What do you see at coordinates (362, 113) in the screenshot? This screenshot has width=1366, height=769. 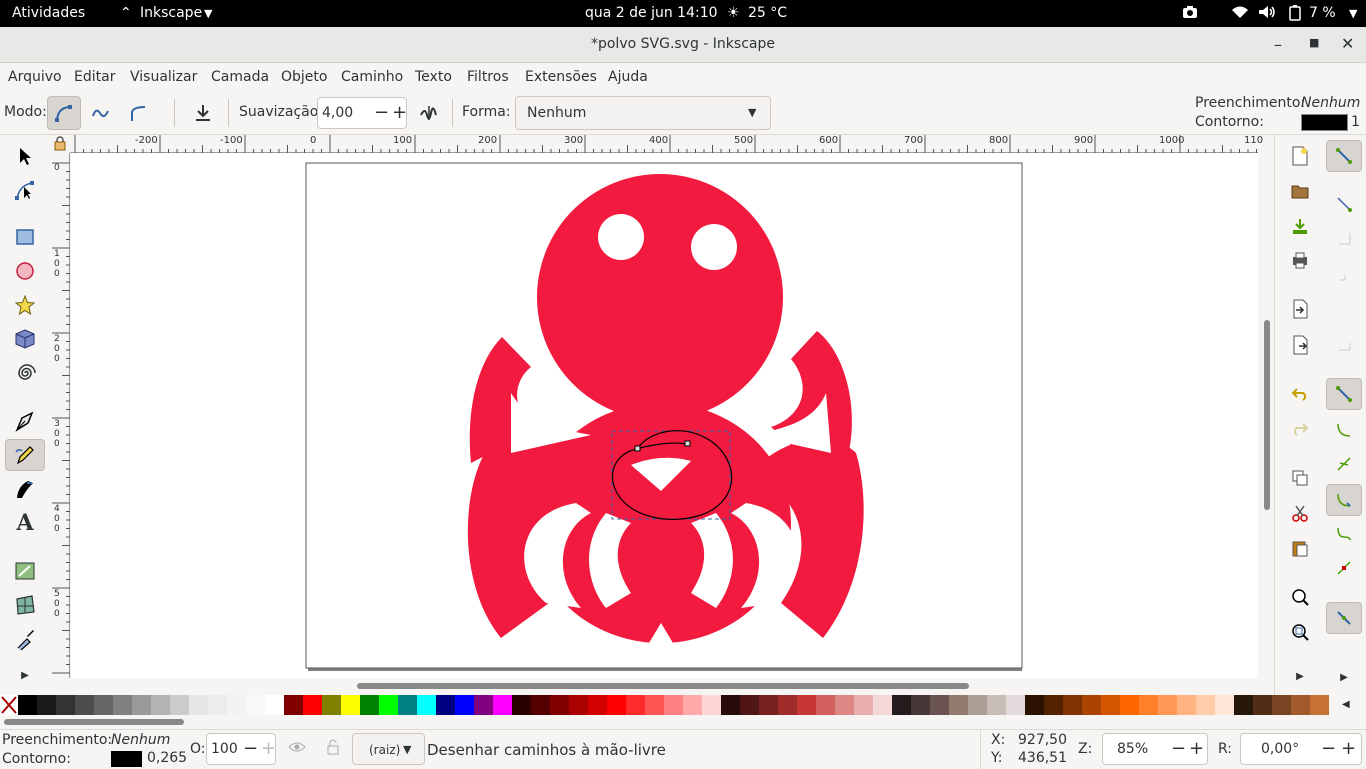 I see `smoothing-spinbox: 4,00 − +` at bounding box center [362, 113].